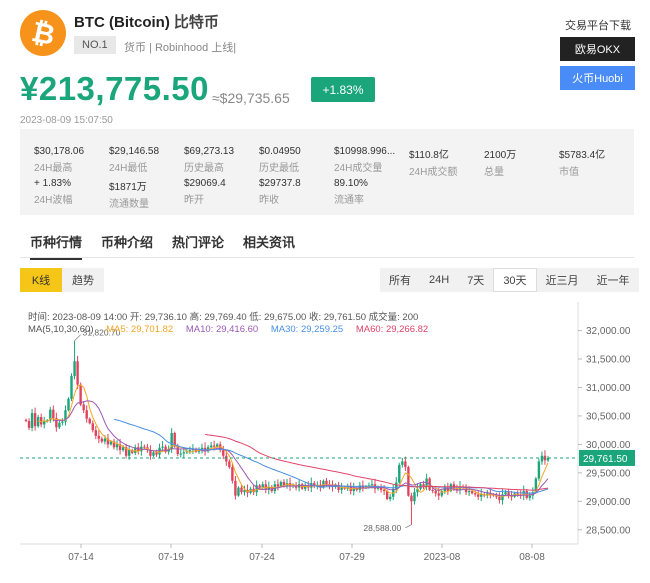 The height and width of the screenshot is (583, 650). Describe the element at coordinates (122, 22) in the screenshot. I see `coin-name: BTC (Bitcoin)` at that location.